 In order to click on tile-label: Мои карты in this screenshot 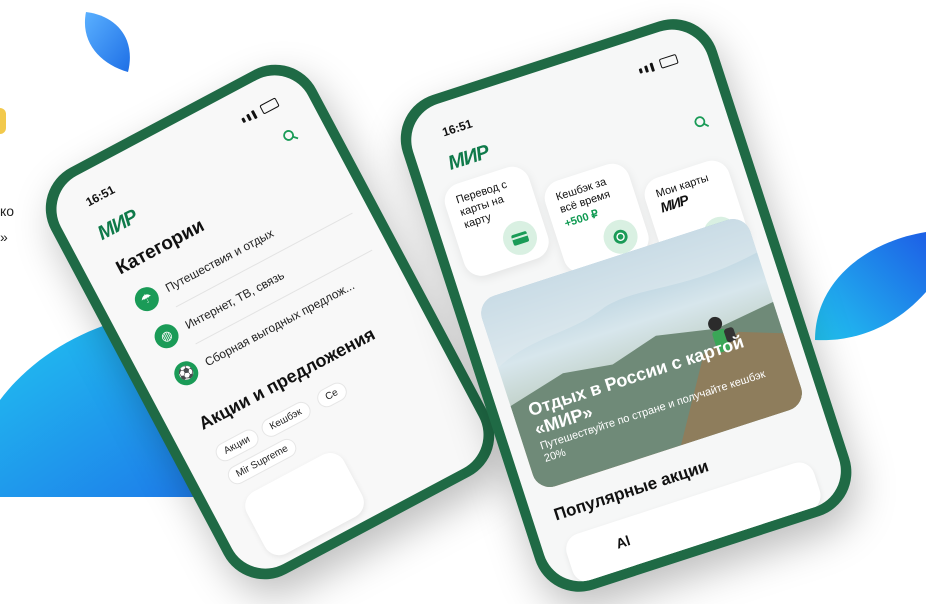, I will do `click(682, 186)`.